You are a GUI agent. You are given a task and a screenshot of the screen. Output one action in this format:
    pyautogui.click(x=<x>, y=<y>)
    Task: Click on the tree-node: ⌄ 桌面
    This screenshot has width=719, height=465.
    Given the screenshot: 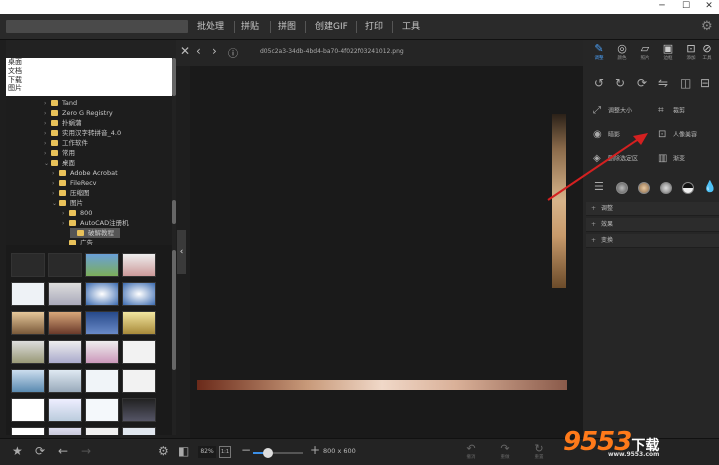 What is the action you would take?
    pyautogui.click(x=59, y=163)
    